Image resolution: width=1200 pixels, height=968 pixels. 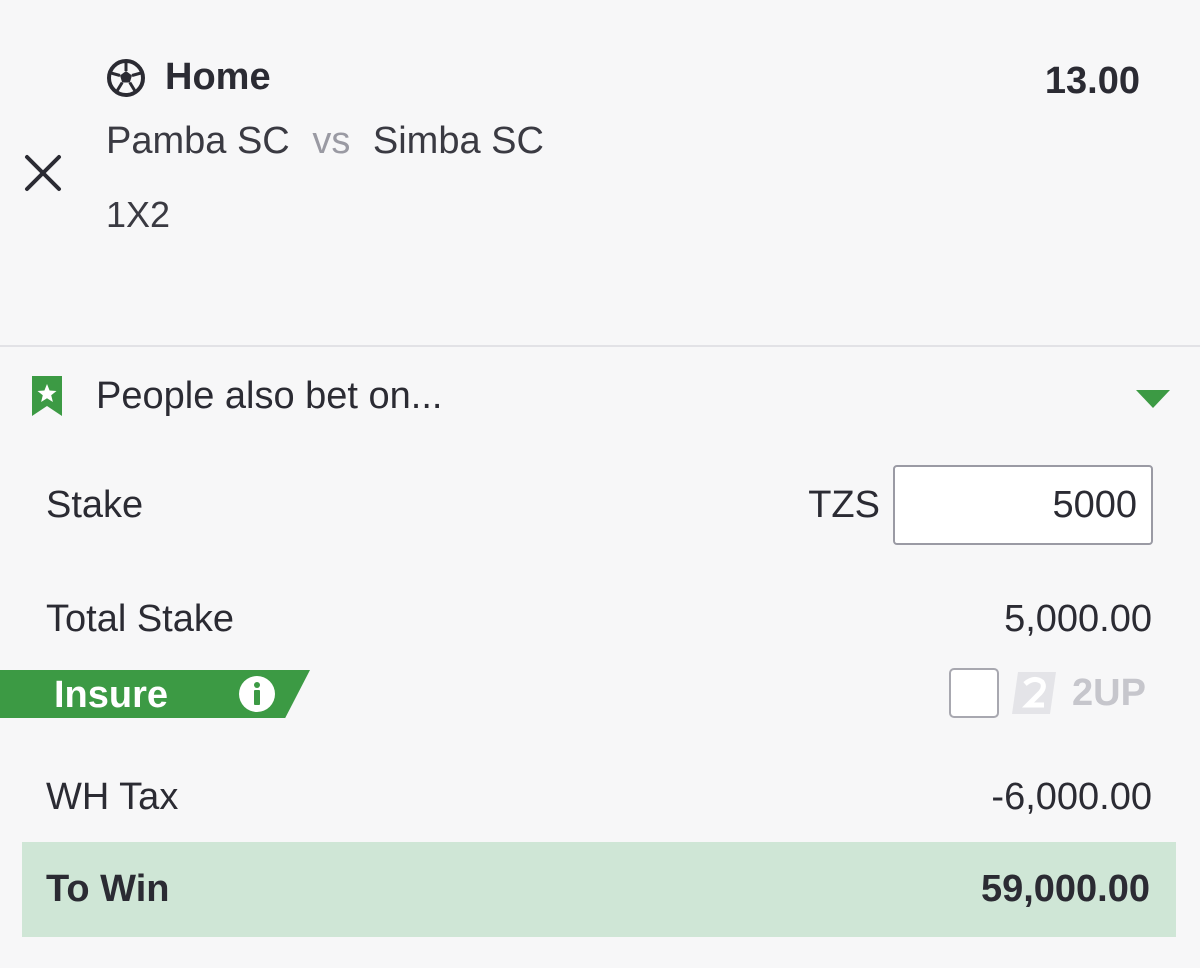 What do you see at coordinates (111, 695) in the screenshot?
I see `insure-label: Insure` at bounding box center [111, 695].